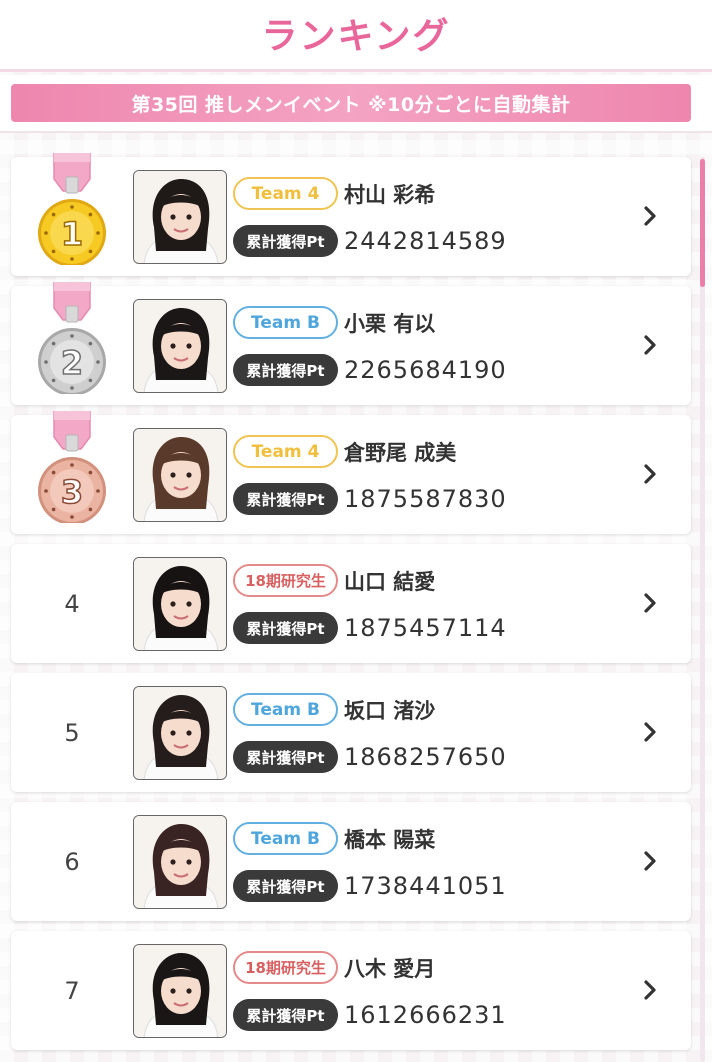 The height and width of the screenshot is (1062, 712). What do you see at coordinates (425, 370) in the screenshot?
I see `total-points-value: 2265684190` at bounding box center [425, 370].